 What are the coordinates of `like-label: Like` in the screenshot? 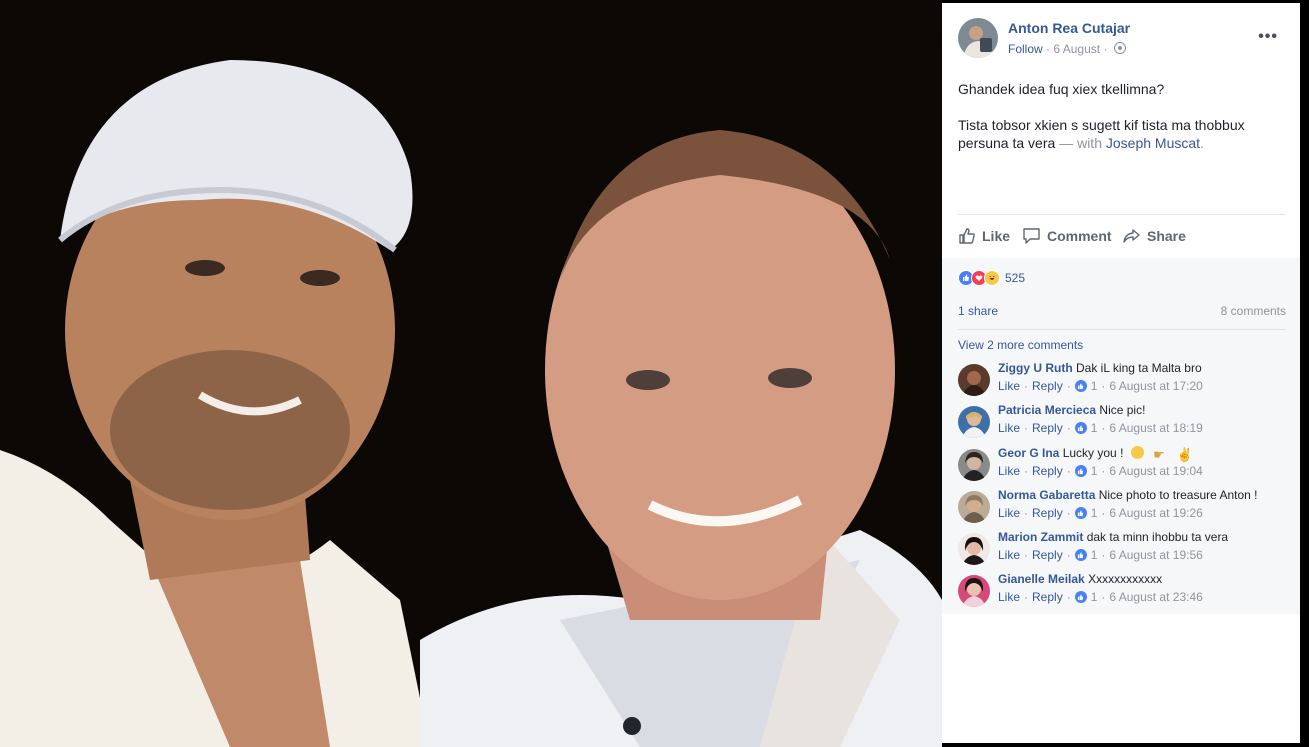 It's located at (996, 236).